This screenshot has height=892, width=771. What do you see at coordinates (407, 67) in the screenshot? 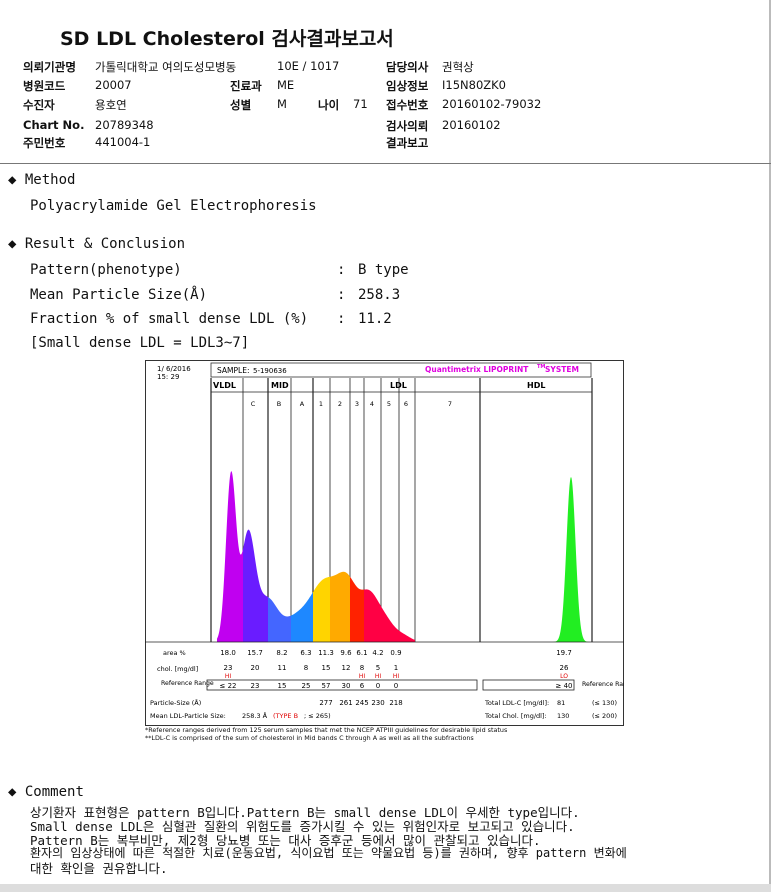
I see `doctor-label: 담당의사` at bounding box center [407, 67].